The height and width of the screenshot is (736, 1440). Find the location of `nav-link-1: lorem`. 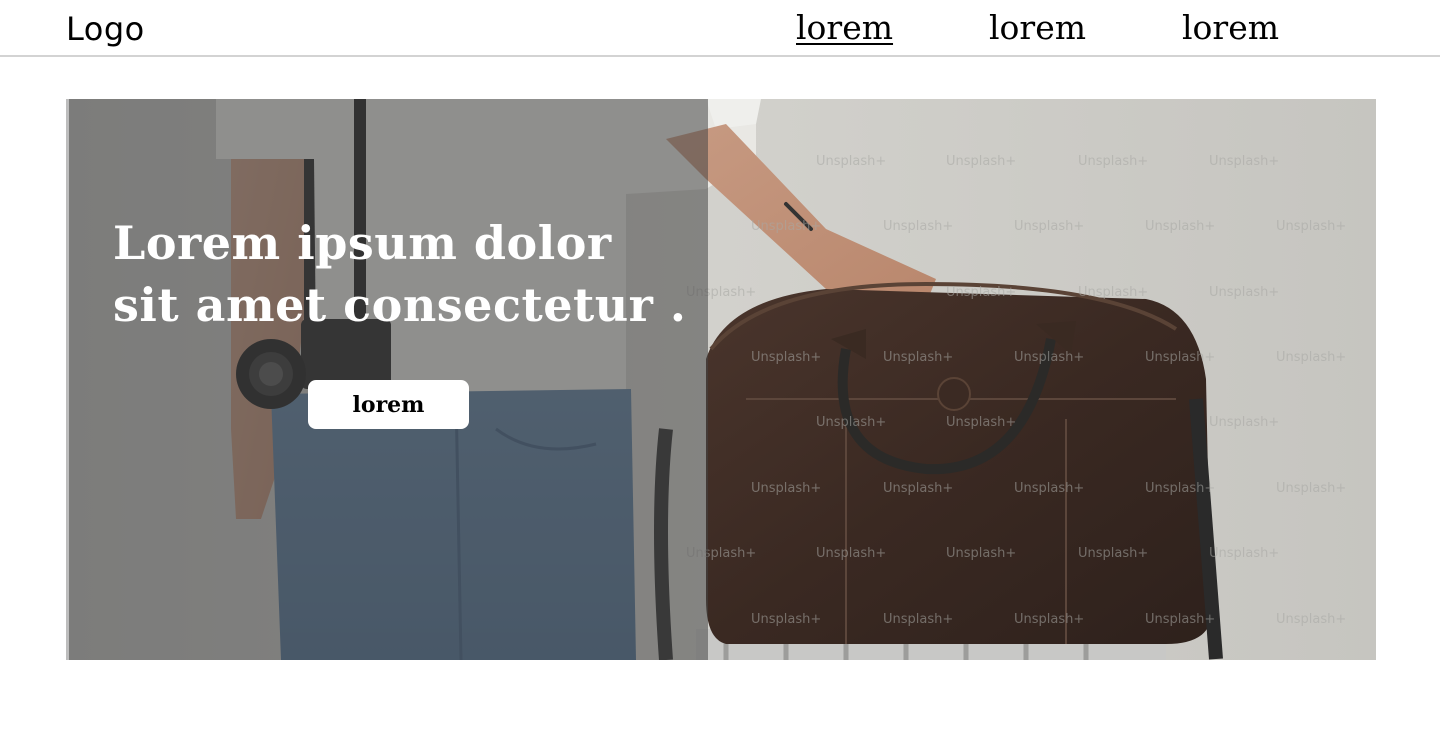

nav-link-1: lorem is located at coordinates (844, 28).